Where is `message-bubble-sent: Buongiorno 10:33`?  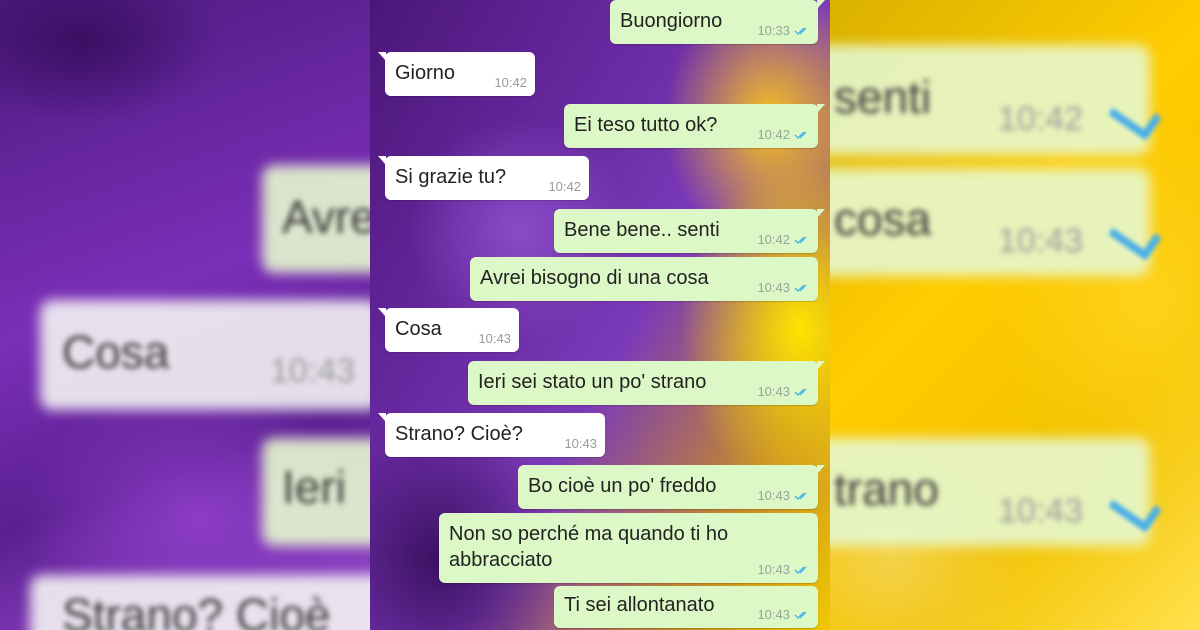
message-bubble-sent: Buongiorno 10:33 is located at coordinates (717, 22).